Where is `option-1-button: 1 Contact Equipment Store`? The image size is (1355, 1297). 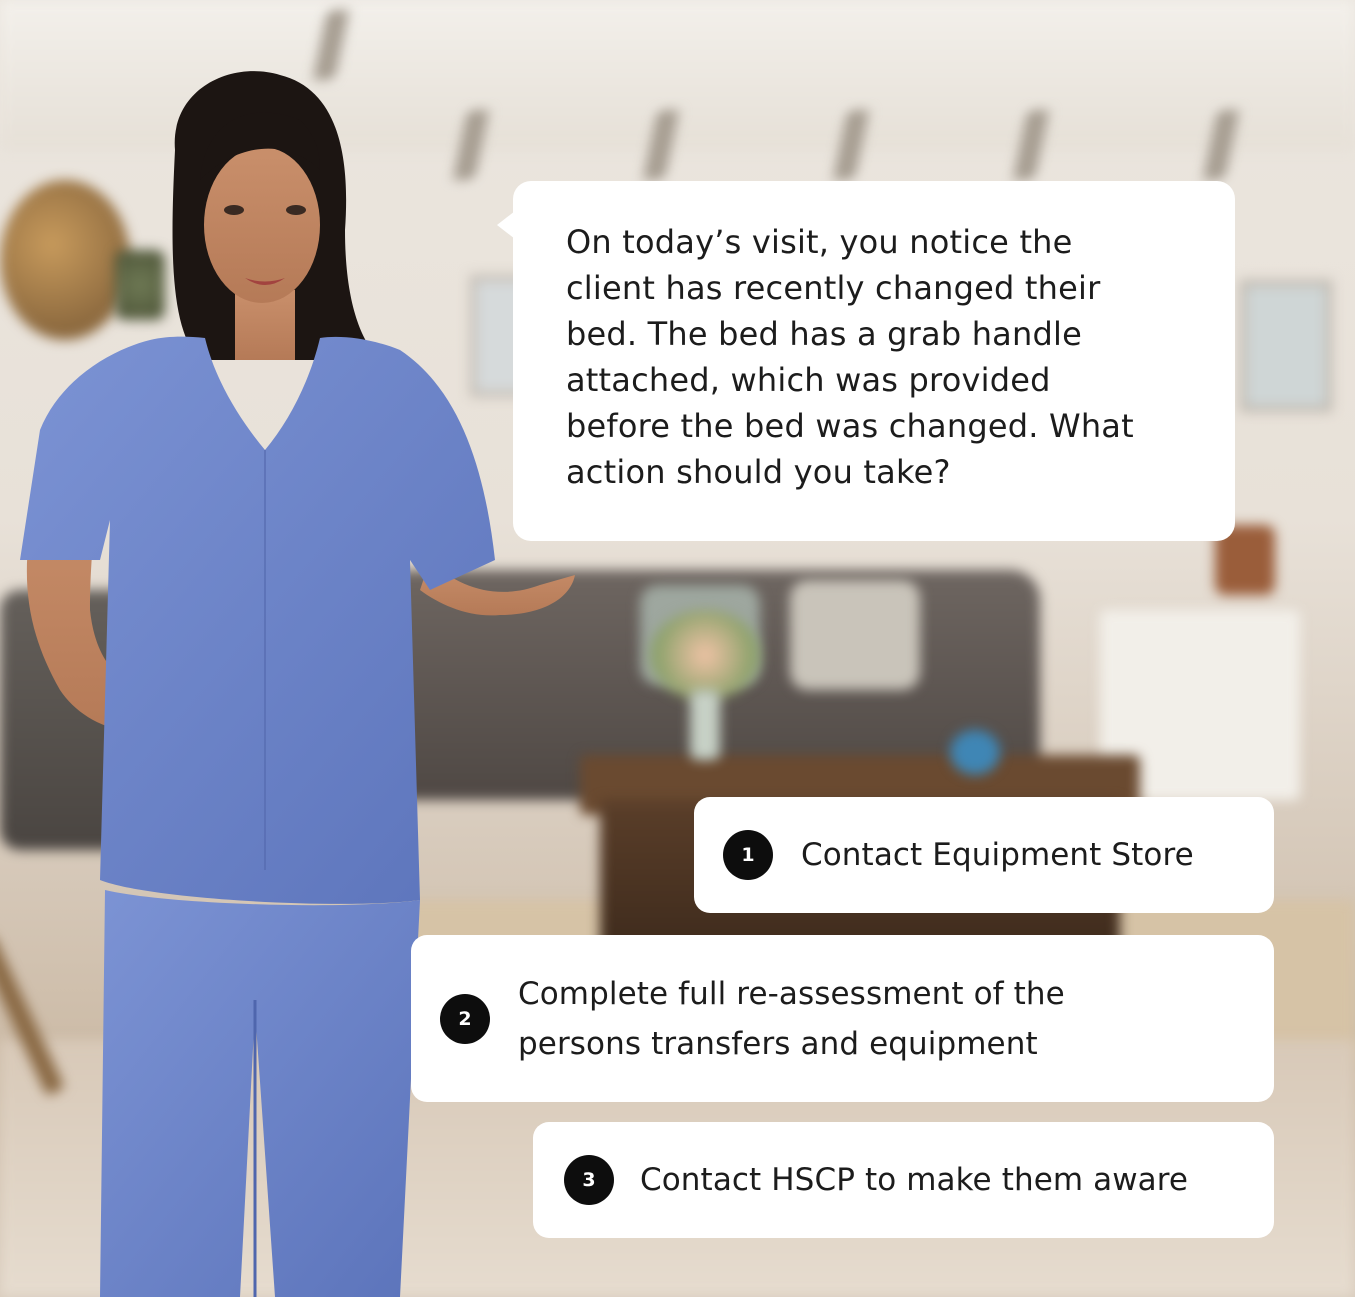 option-1-button: 1 Contact Equipment Store is located at coordinates (984, 855).